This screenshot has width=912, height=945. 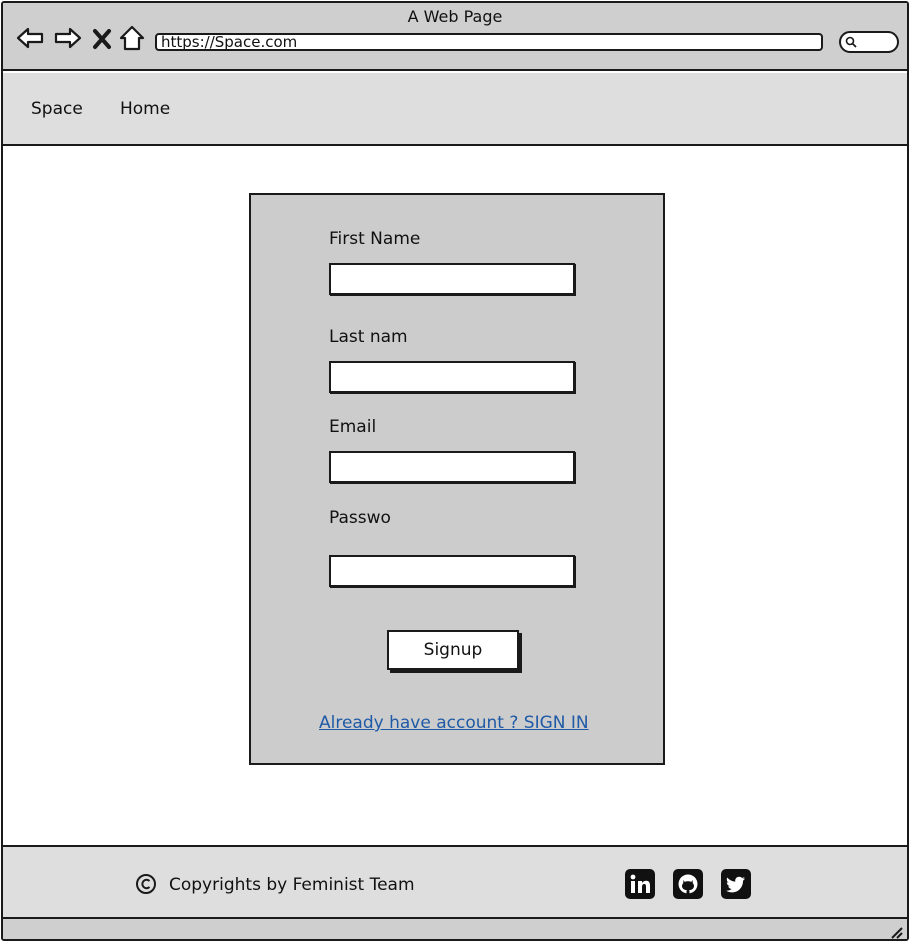 I want to click on forward-arrow-icon, so click(x=68, y=38).